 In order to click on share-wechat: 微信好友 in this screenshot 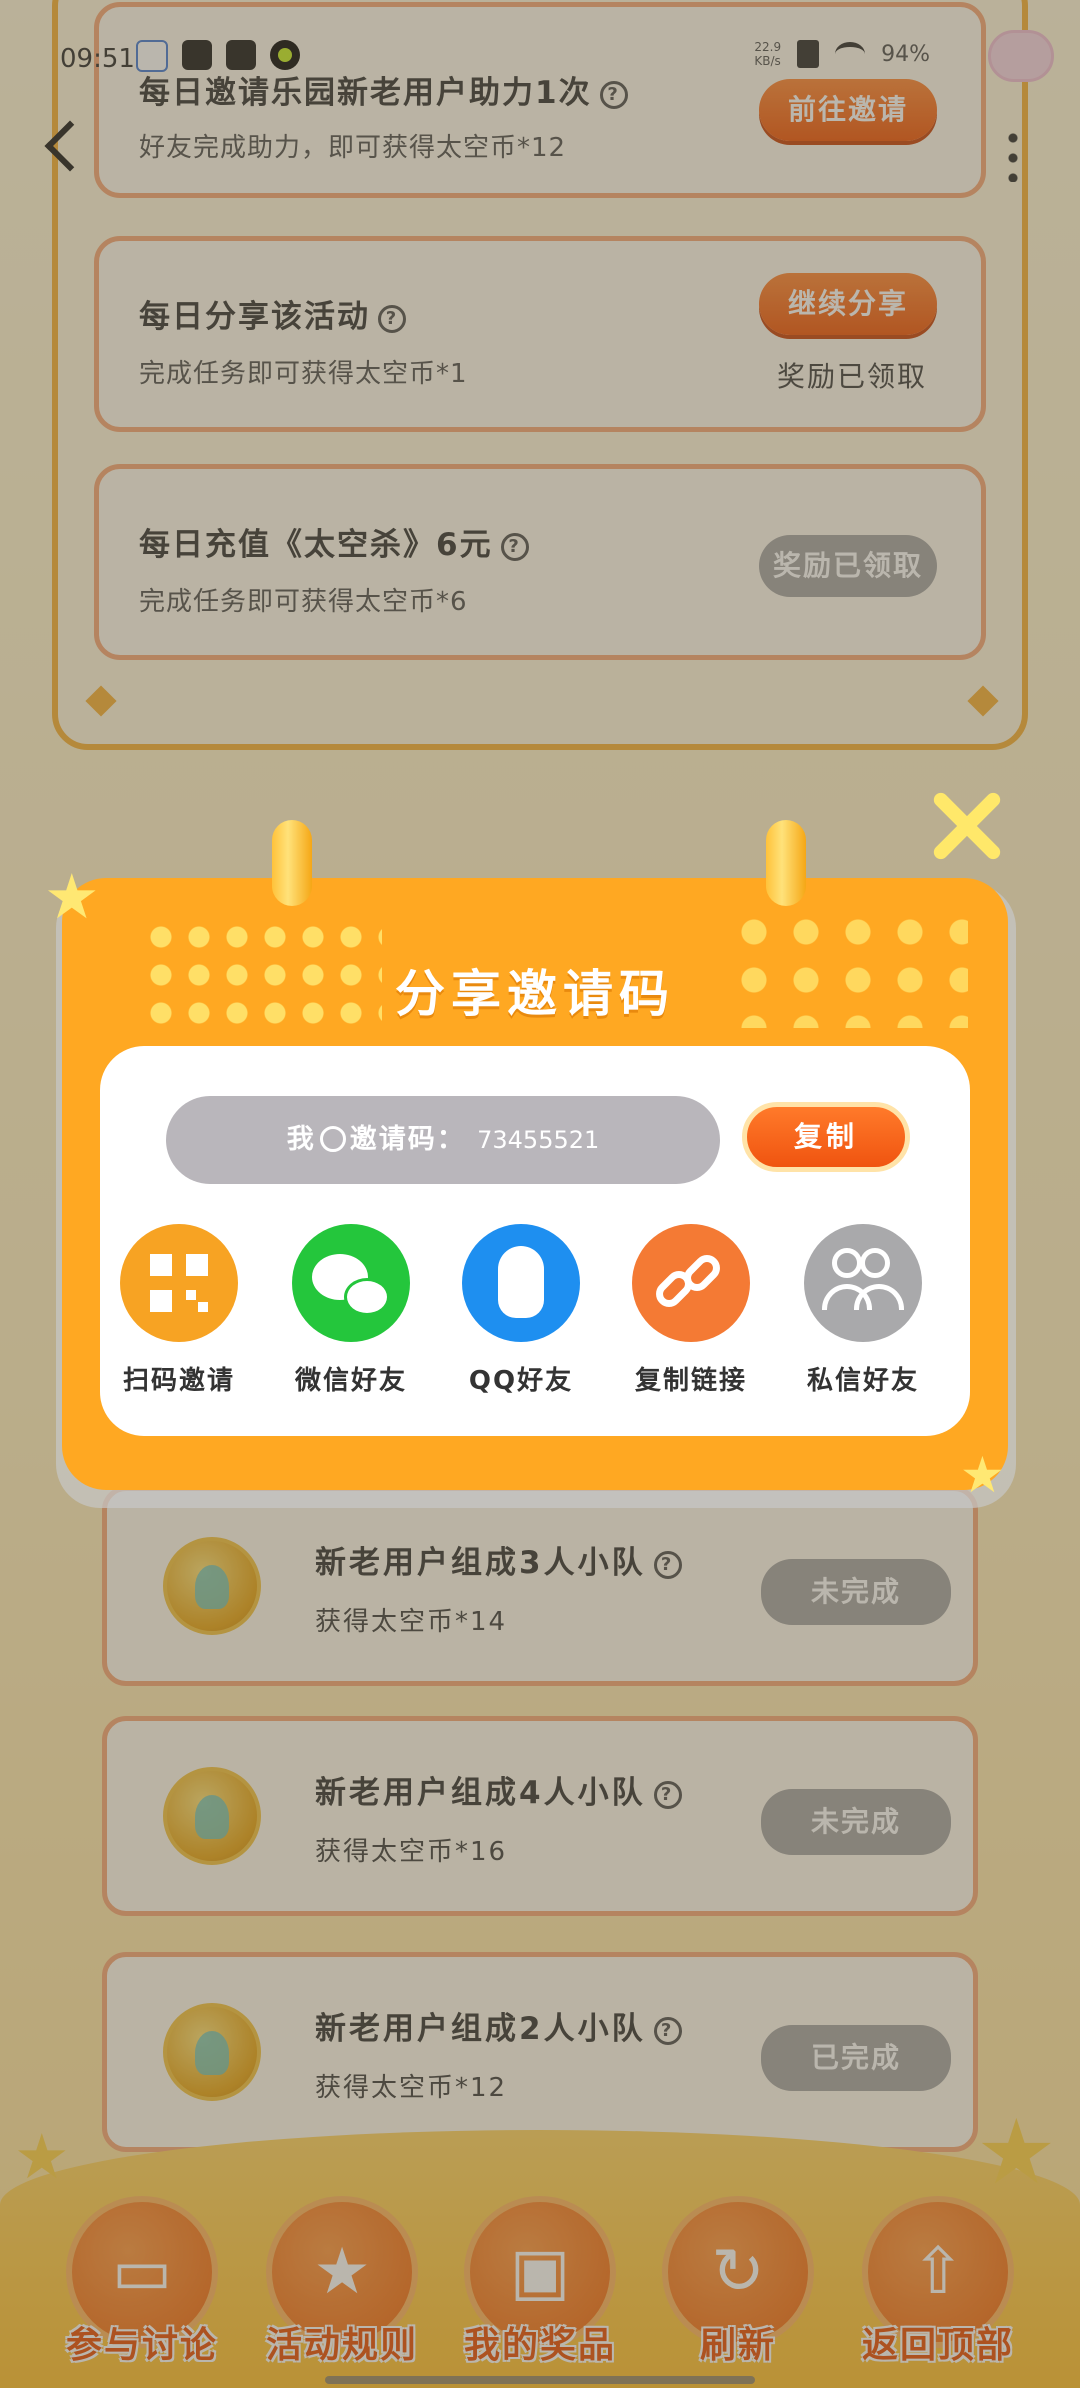, I will do `click(351, 1310)`.